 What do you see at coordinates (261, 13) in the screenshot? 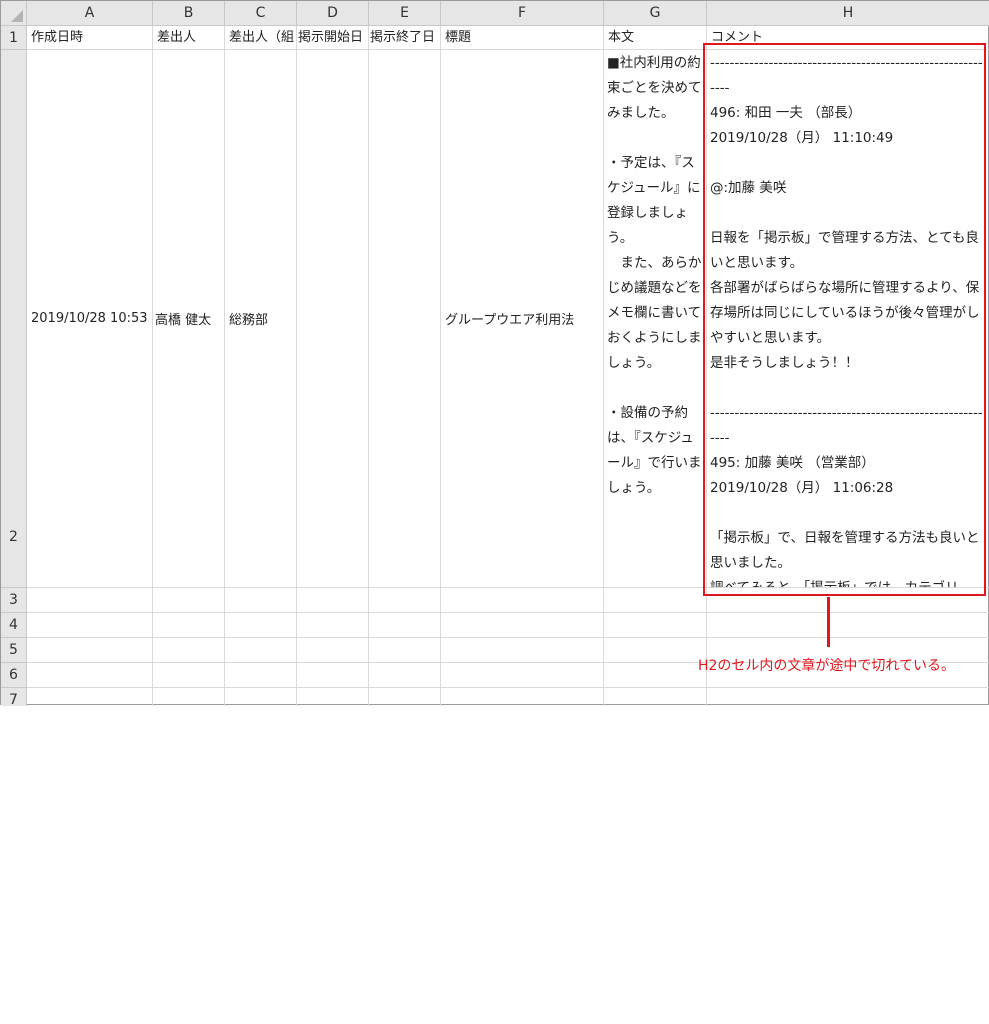
I see `column-header-c: C` at bounding box center [261, 13].